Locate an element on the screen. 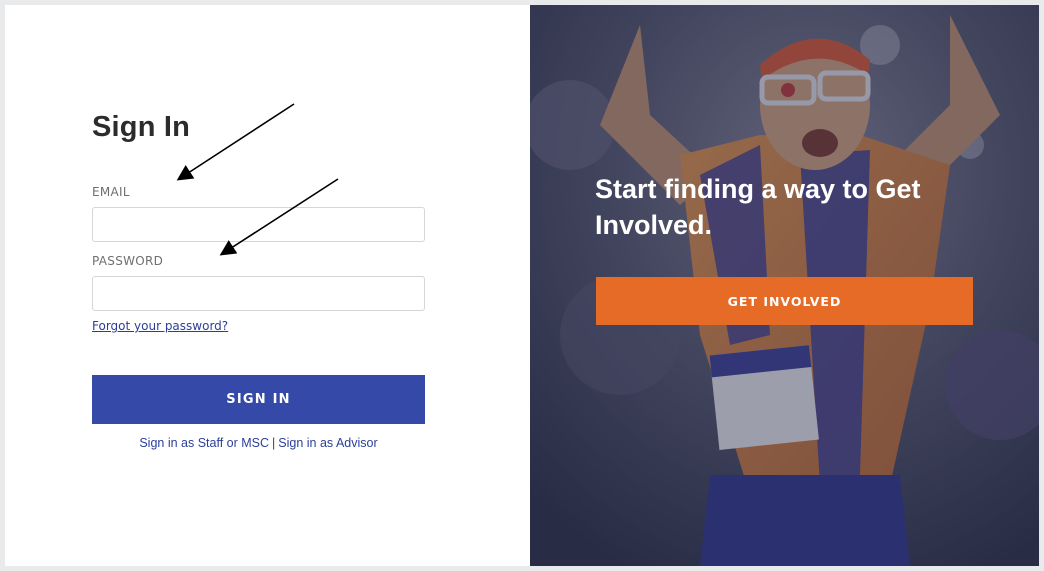 The width and height of the screenshot is (1044, 571). get-involved-button: GET INVOLVED is located at coordinates (784, 301).